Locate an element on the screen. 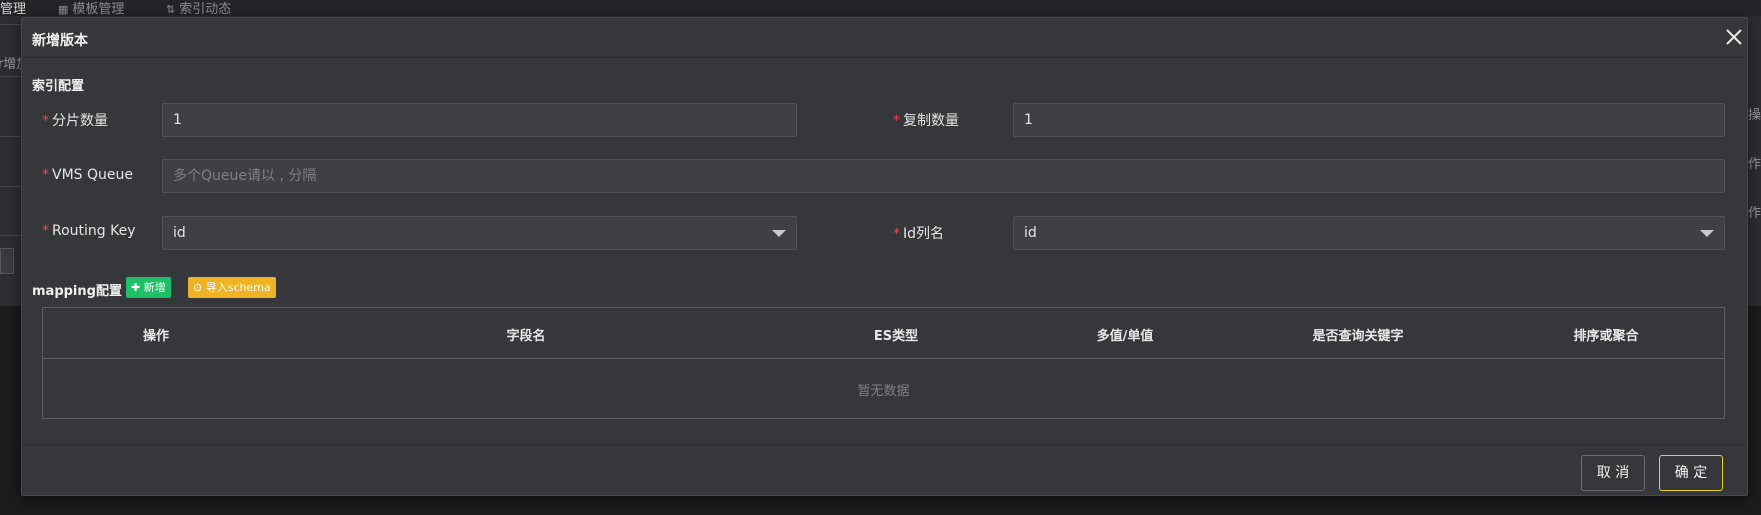  cancel-button: 取 消 is located at coordinates (1613, 473).